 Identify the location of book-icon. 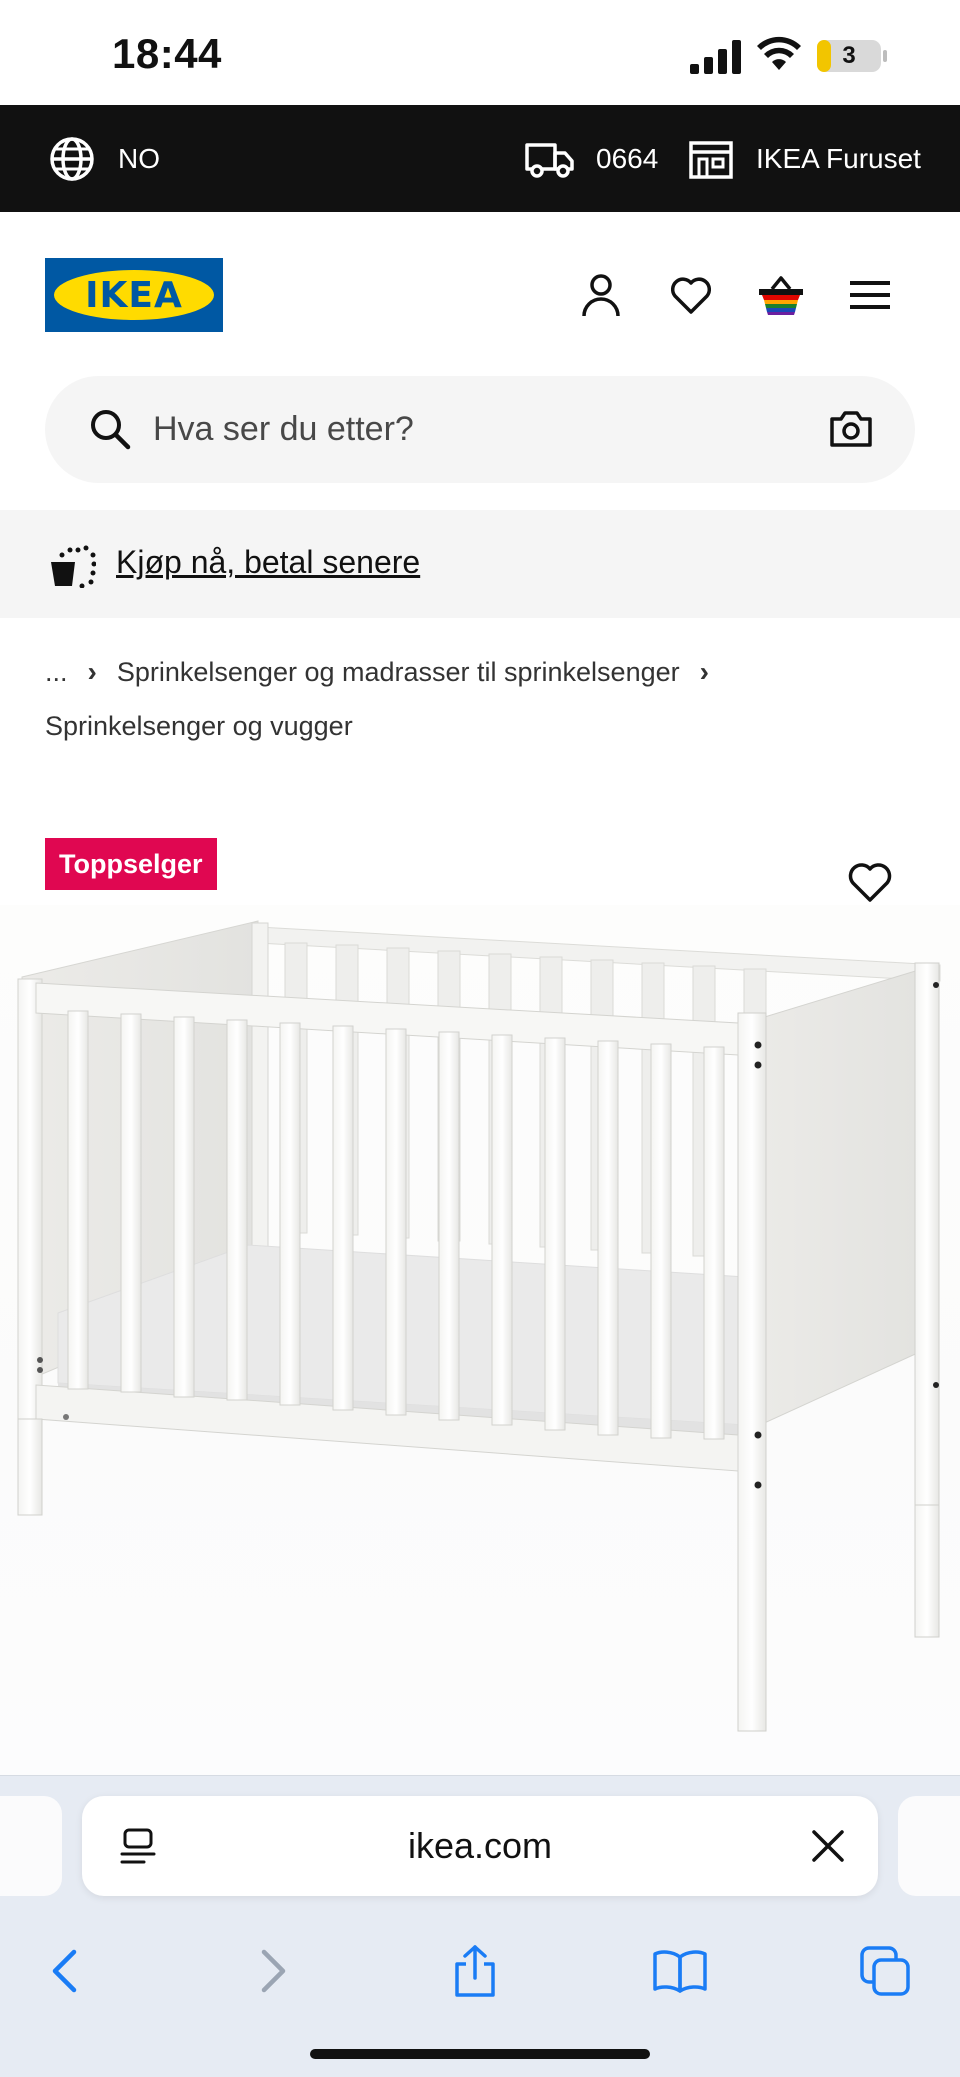
(680, 1971).